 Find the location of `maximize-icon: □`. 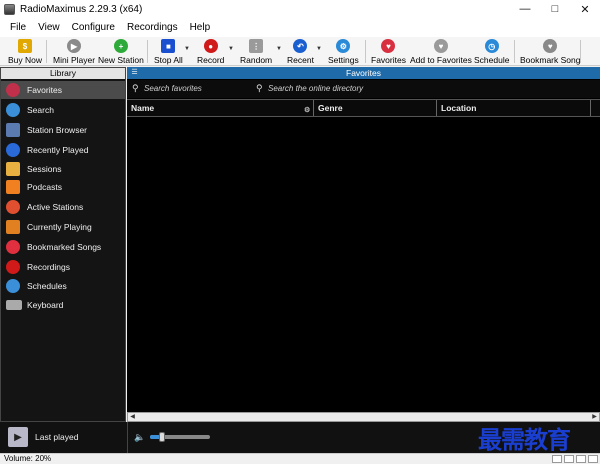

maximize-icon: □ is located at coordinates (555, 9).